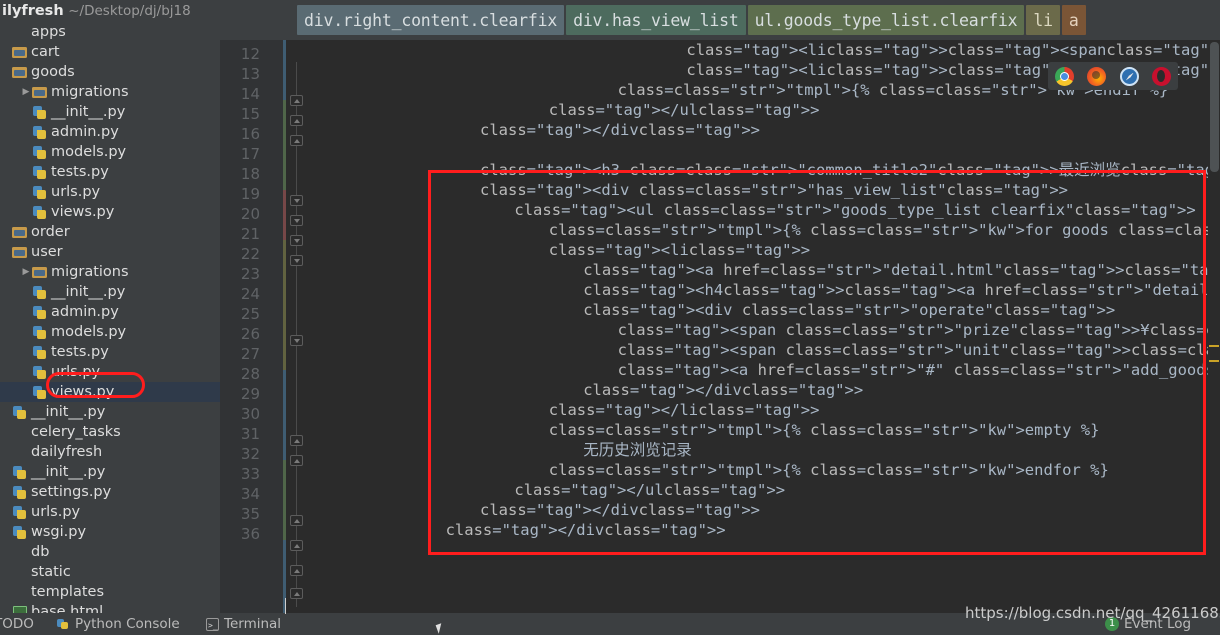  I want to click on sidebar-item-settings-py: settings.py, so click(110, 492).